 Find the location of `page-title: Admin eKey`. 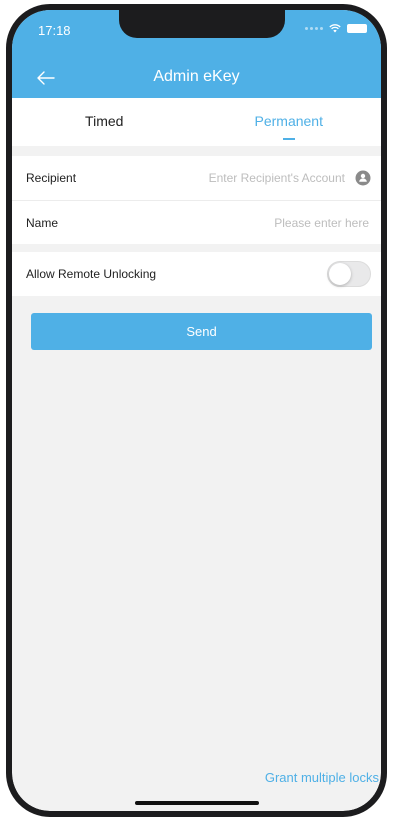

page-title: Admin eKey is located at coordinates (196, 76).